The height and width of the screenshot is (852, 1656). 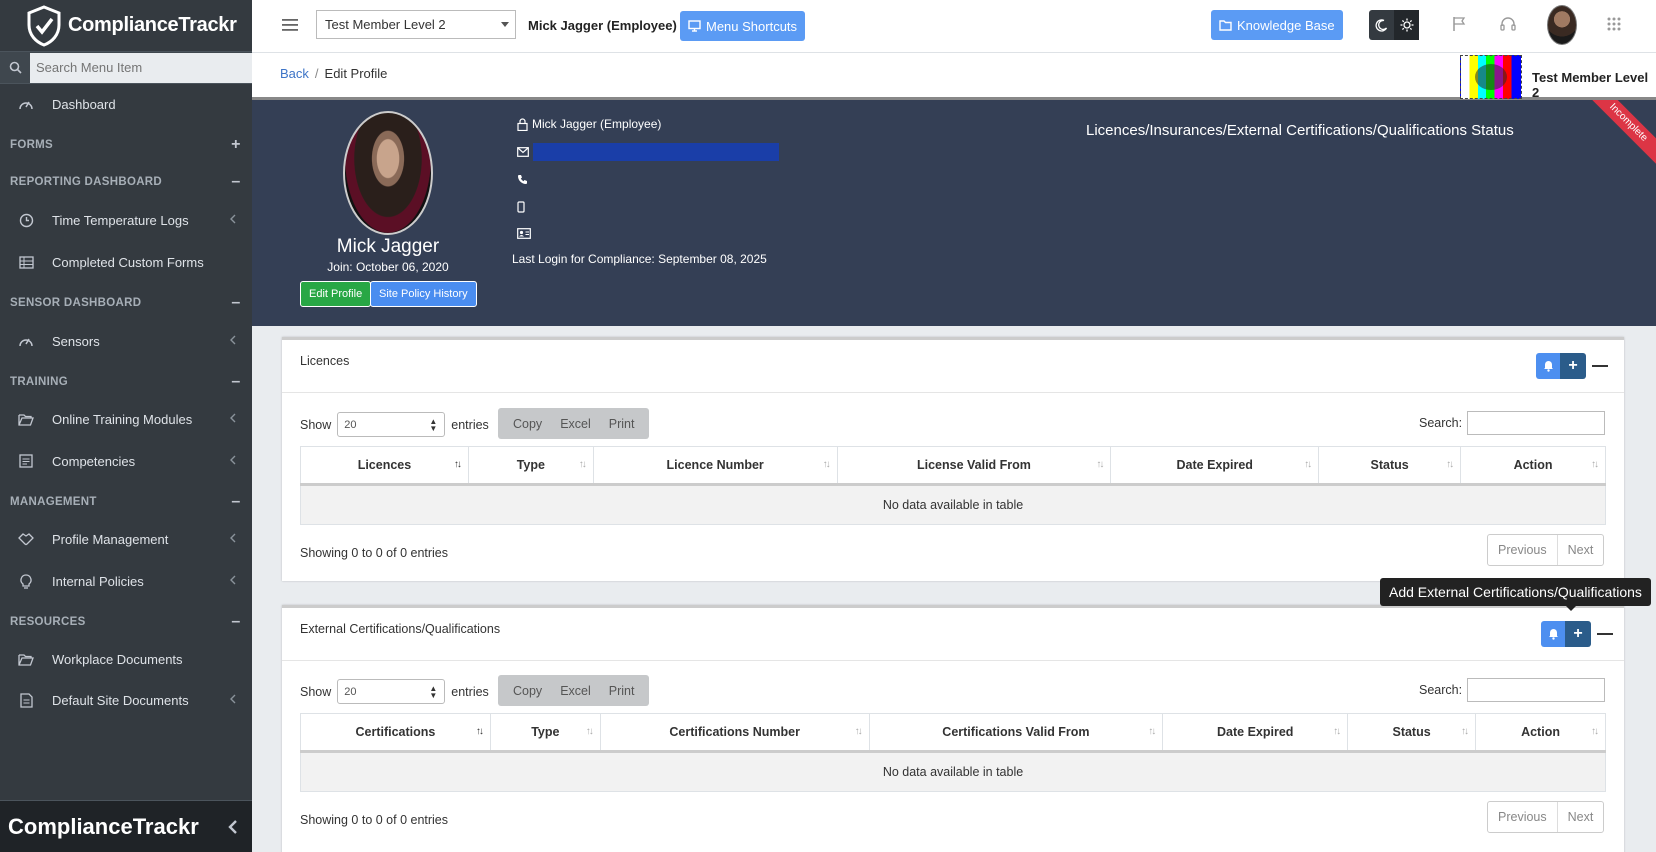 I want to click on sidebar-header-sensor: SENSOR DASHBOARD –, so click(x=126, y=303).